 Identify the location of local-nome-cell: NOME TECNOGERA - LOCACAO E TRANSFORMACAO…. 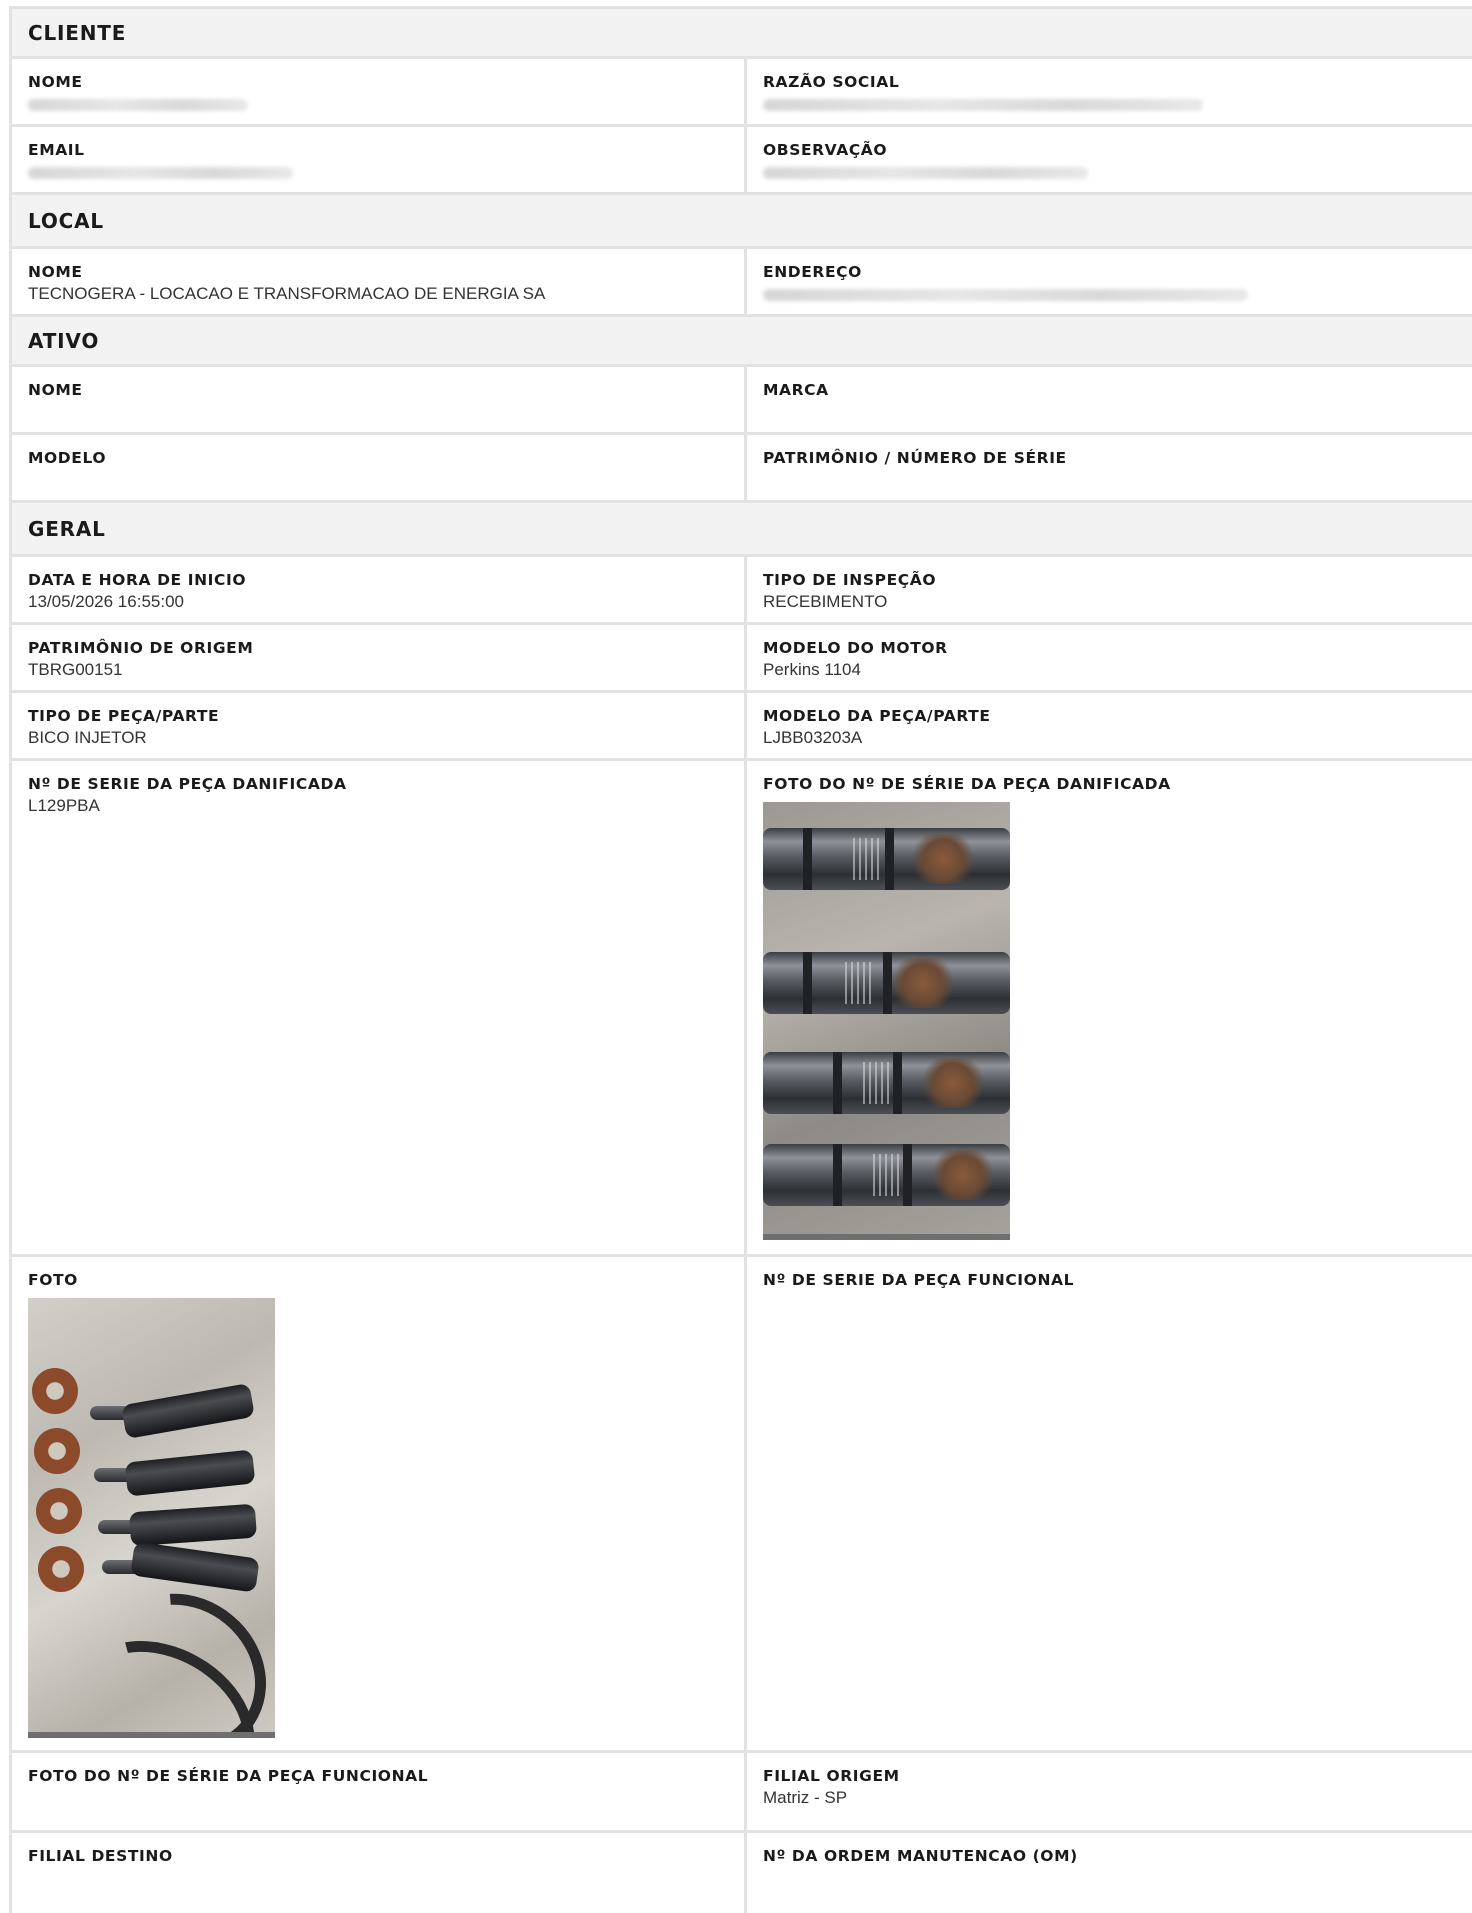
(379, 281).